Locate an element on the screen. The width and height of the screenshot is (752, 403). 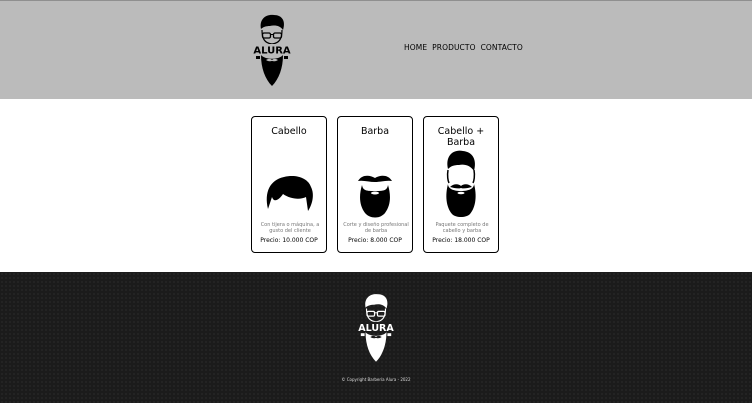
nav-contacto: CONTACTO is located at coordinates (502, 47).